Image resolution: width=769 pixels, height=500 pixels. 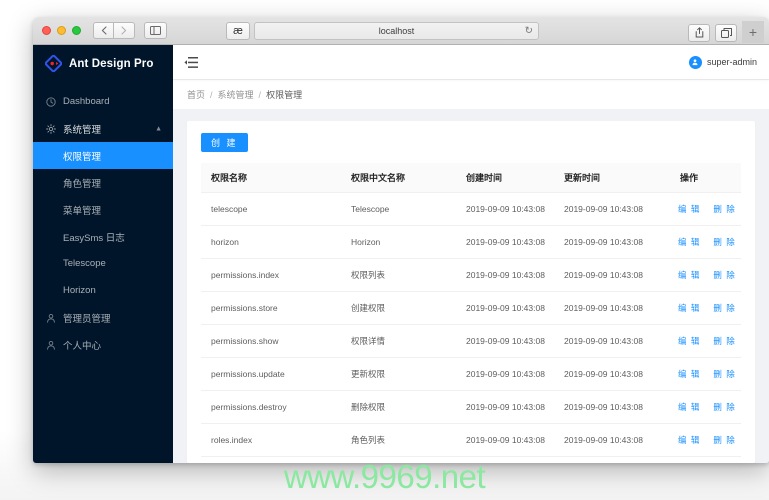 I want to click on close-window-button, so click(x=46, y=30).